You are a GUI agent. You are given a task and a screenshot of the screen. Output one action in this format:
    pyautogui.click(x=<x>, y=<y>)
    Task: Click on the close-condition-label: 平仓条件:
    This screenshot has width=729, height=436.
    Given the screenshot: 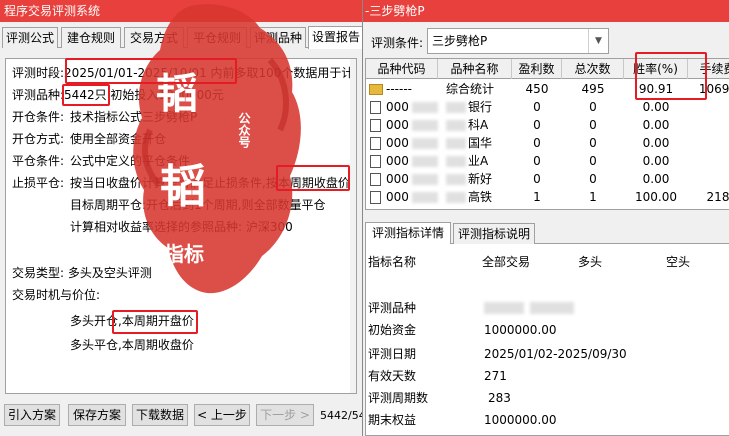 What is the action you would take?
    pyautogui.click(x=38, y=161)
    